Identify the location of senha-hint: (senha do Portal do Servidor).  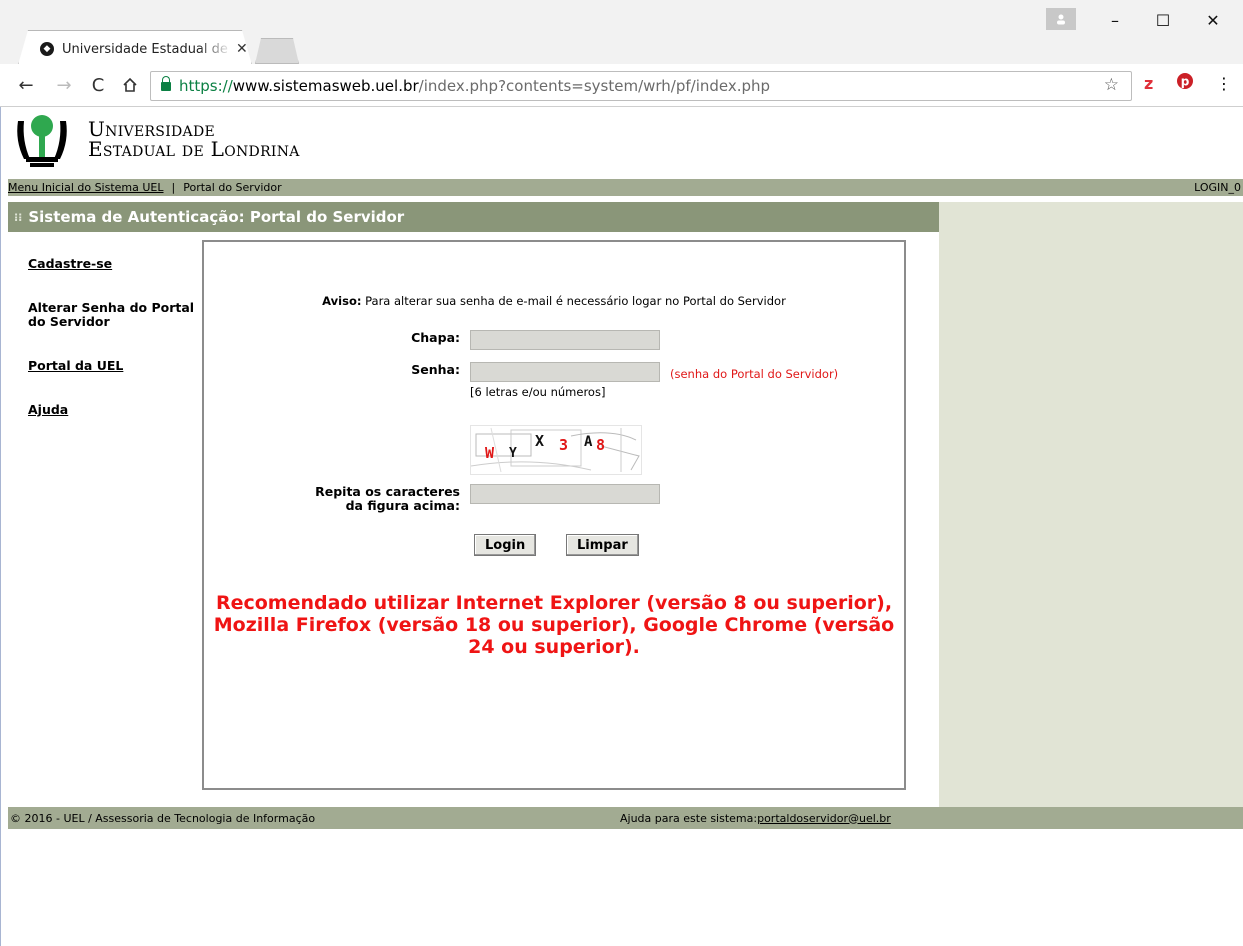
(754, 374).